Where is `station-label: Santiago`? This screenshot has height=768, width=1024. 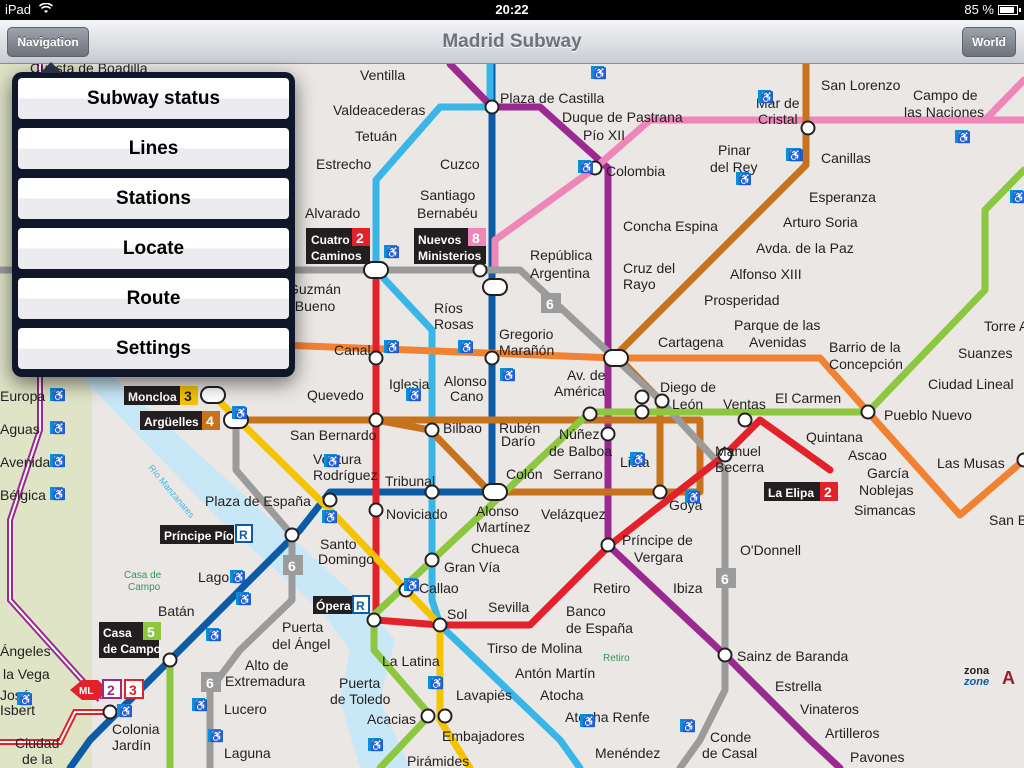 station-label: Santiago is located at coordinates (447, 195).